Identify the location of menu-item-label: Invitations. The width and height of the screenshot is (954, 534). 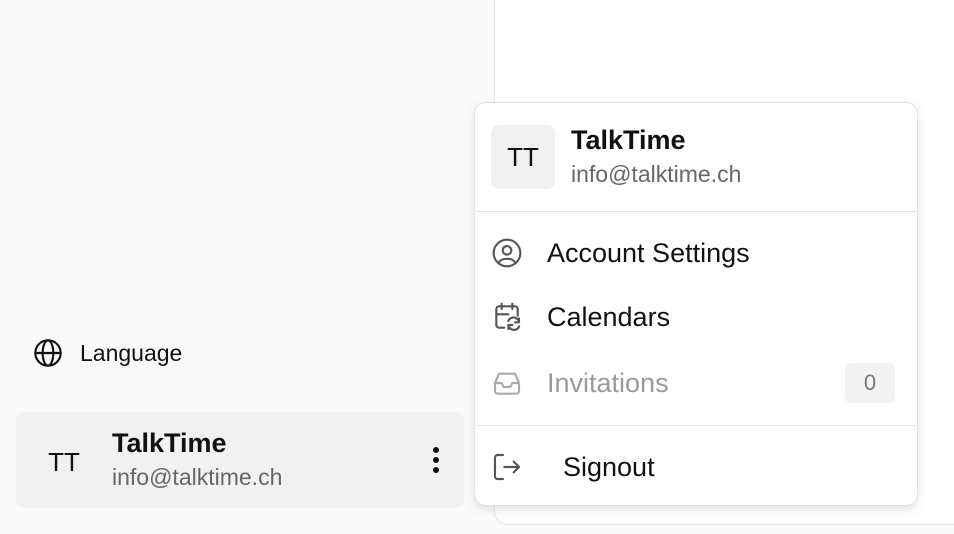
(608, 382).